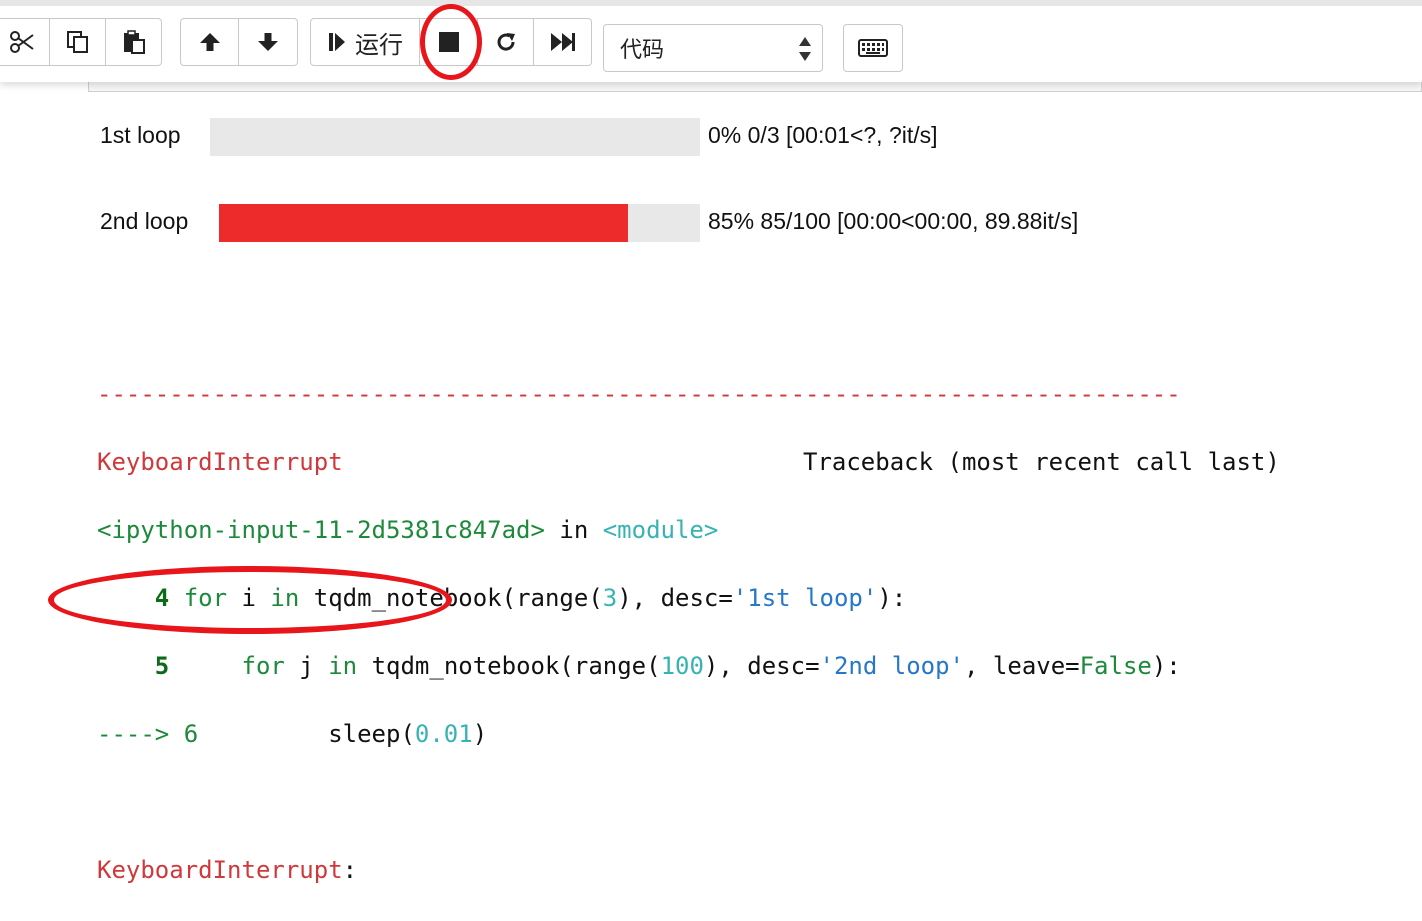 This screenshot has height=921, width=1422. I want to click on paste-icon, so click(134, 42).